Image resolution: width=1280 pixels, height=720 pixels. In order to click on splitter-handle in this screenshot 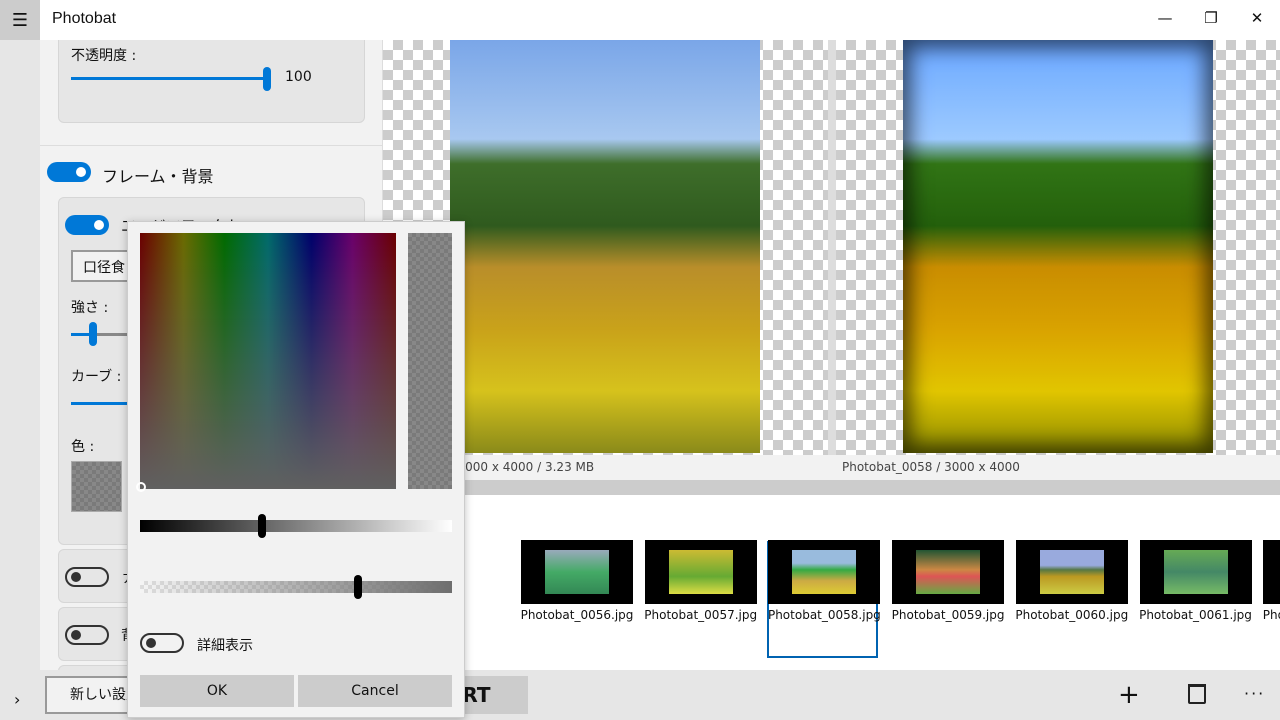, I will do `click(831, 487)`.